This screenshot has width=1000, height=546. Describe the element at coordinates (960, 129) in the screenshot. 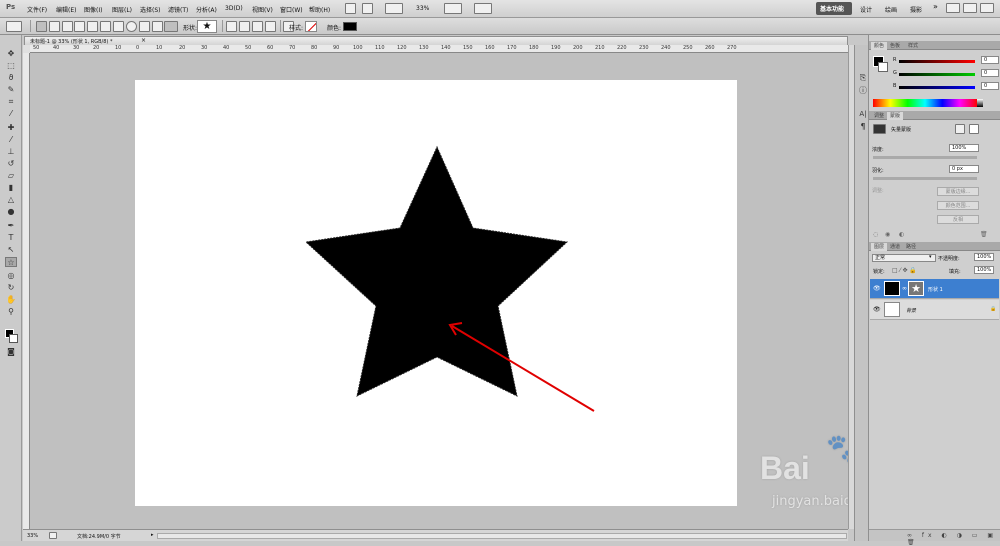

I see `pixel-mask-icon` at that location.